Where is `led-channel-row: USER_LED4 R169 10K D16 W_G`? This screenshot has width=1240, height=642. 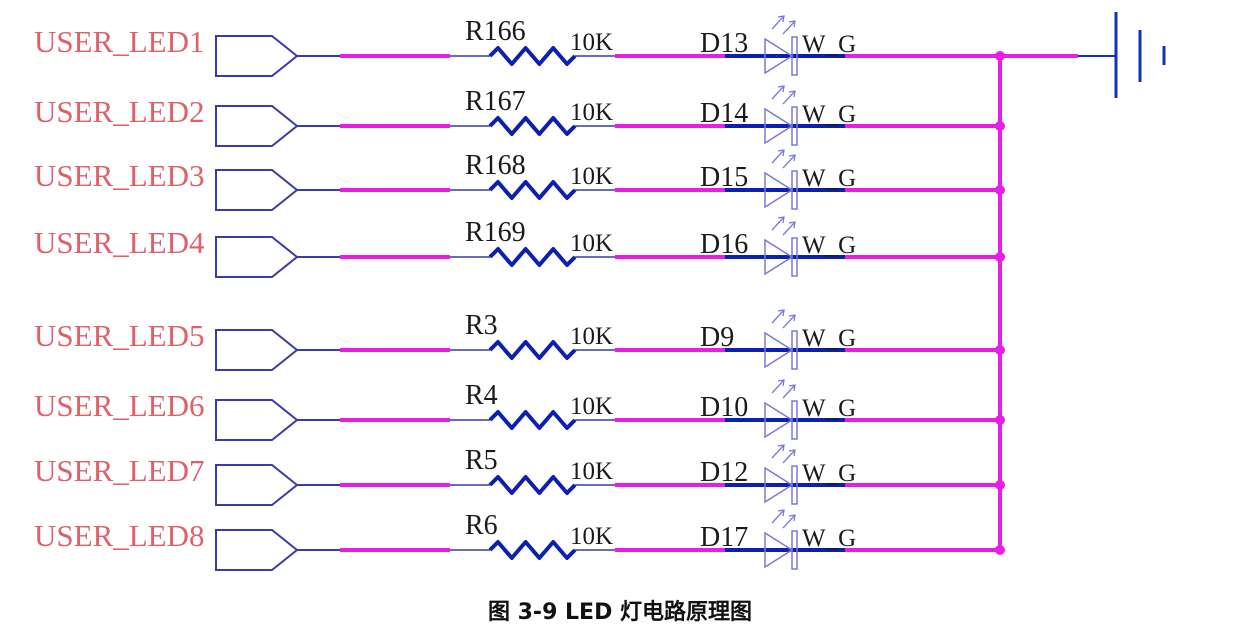 led-channel-row: USER_LED4 R169 10K D16 W_G is located at coordinates (519, 247).